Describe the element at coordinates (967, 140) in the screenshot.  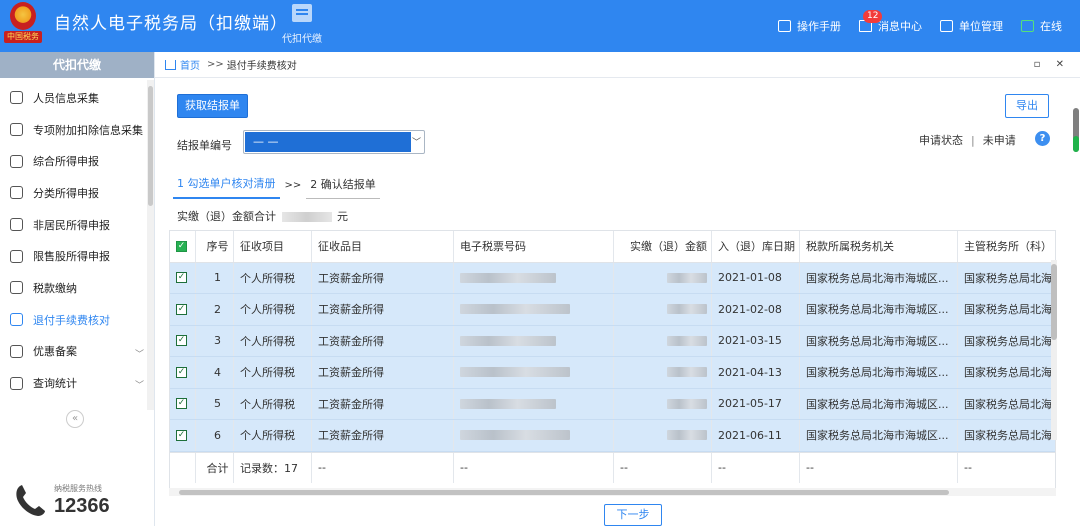
I see `apply-status: 申请状态 | 未申请` at that location.